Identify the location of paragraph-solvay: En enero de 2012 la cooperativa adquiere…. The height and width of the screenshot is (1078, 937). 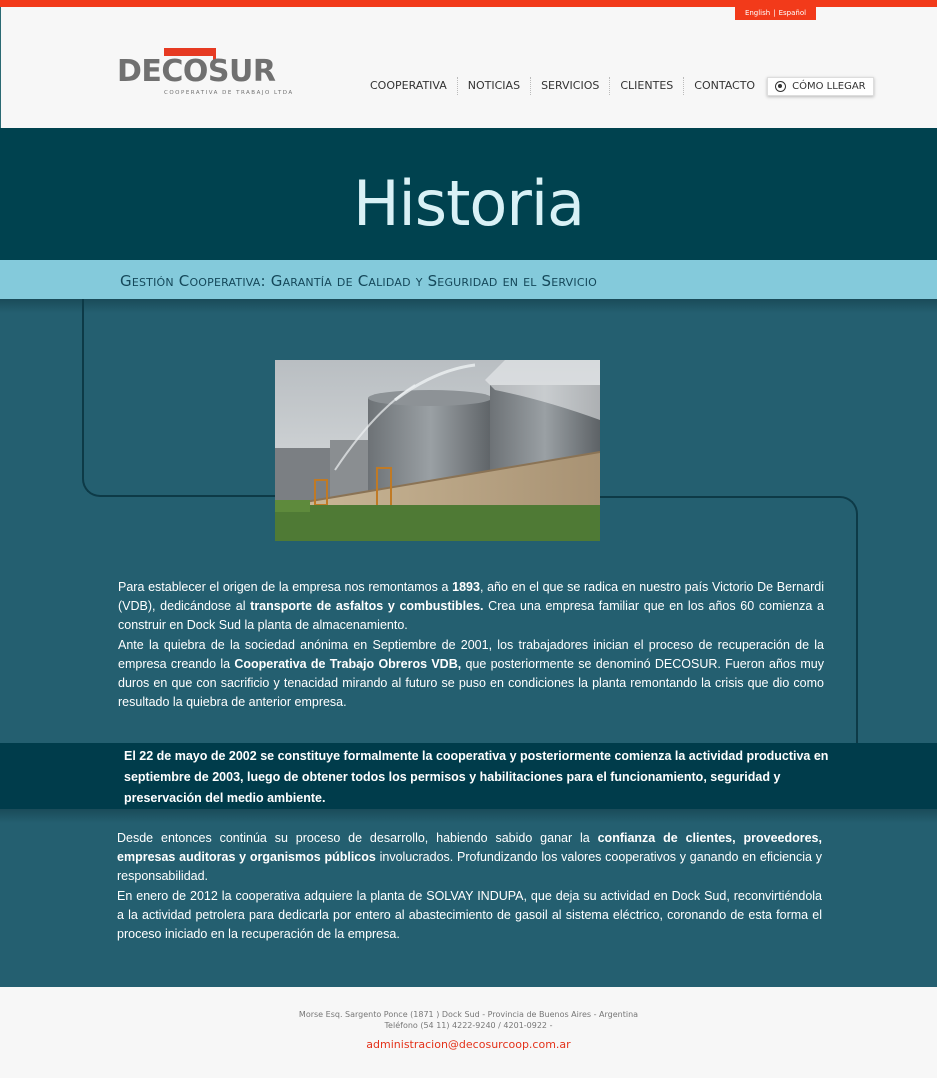
(469, 915).